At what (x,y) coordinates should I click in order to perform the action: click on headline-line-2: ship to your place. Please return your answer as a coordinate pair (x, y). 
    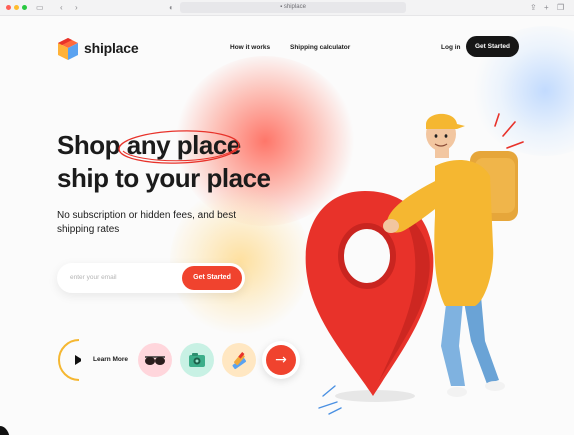
    Looking at the image, I should click on (164, 178).